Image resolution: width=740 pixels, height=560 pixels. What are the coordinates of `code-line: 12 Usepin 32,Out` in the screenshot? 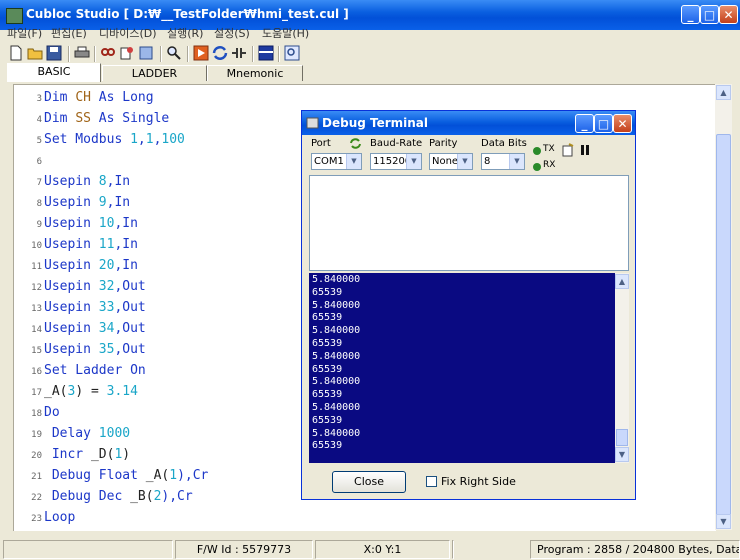 It's located at (80, 286).